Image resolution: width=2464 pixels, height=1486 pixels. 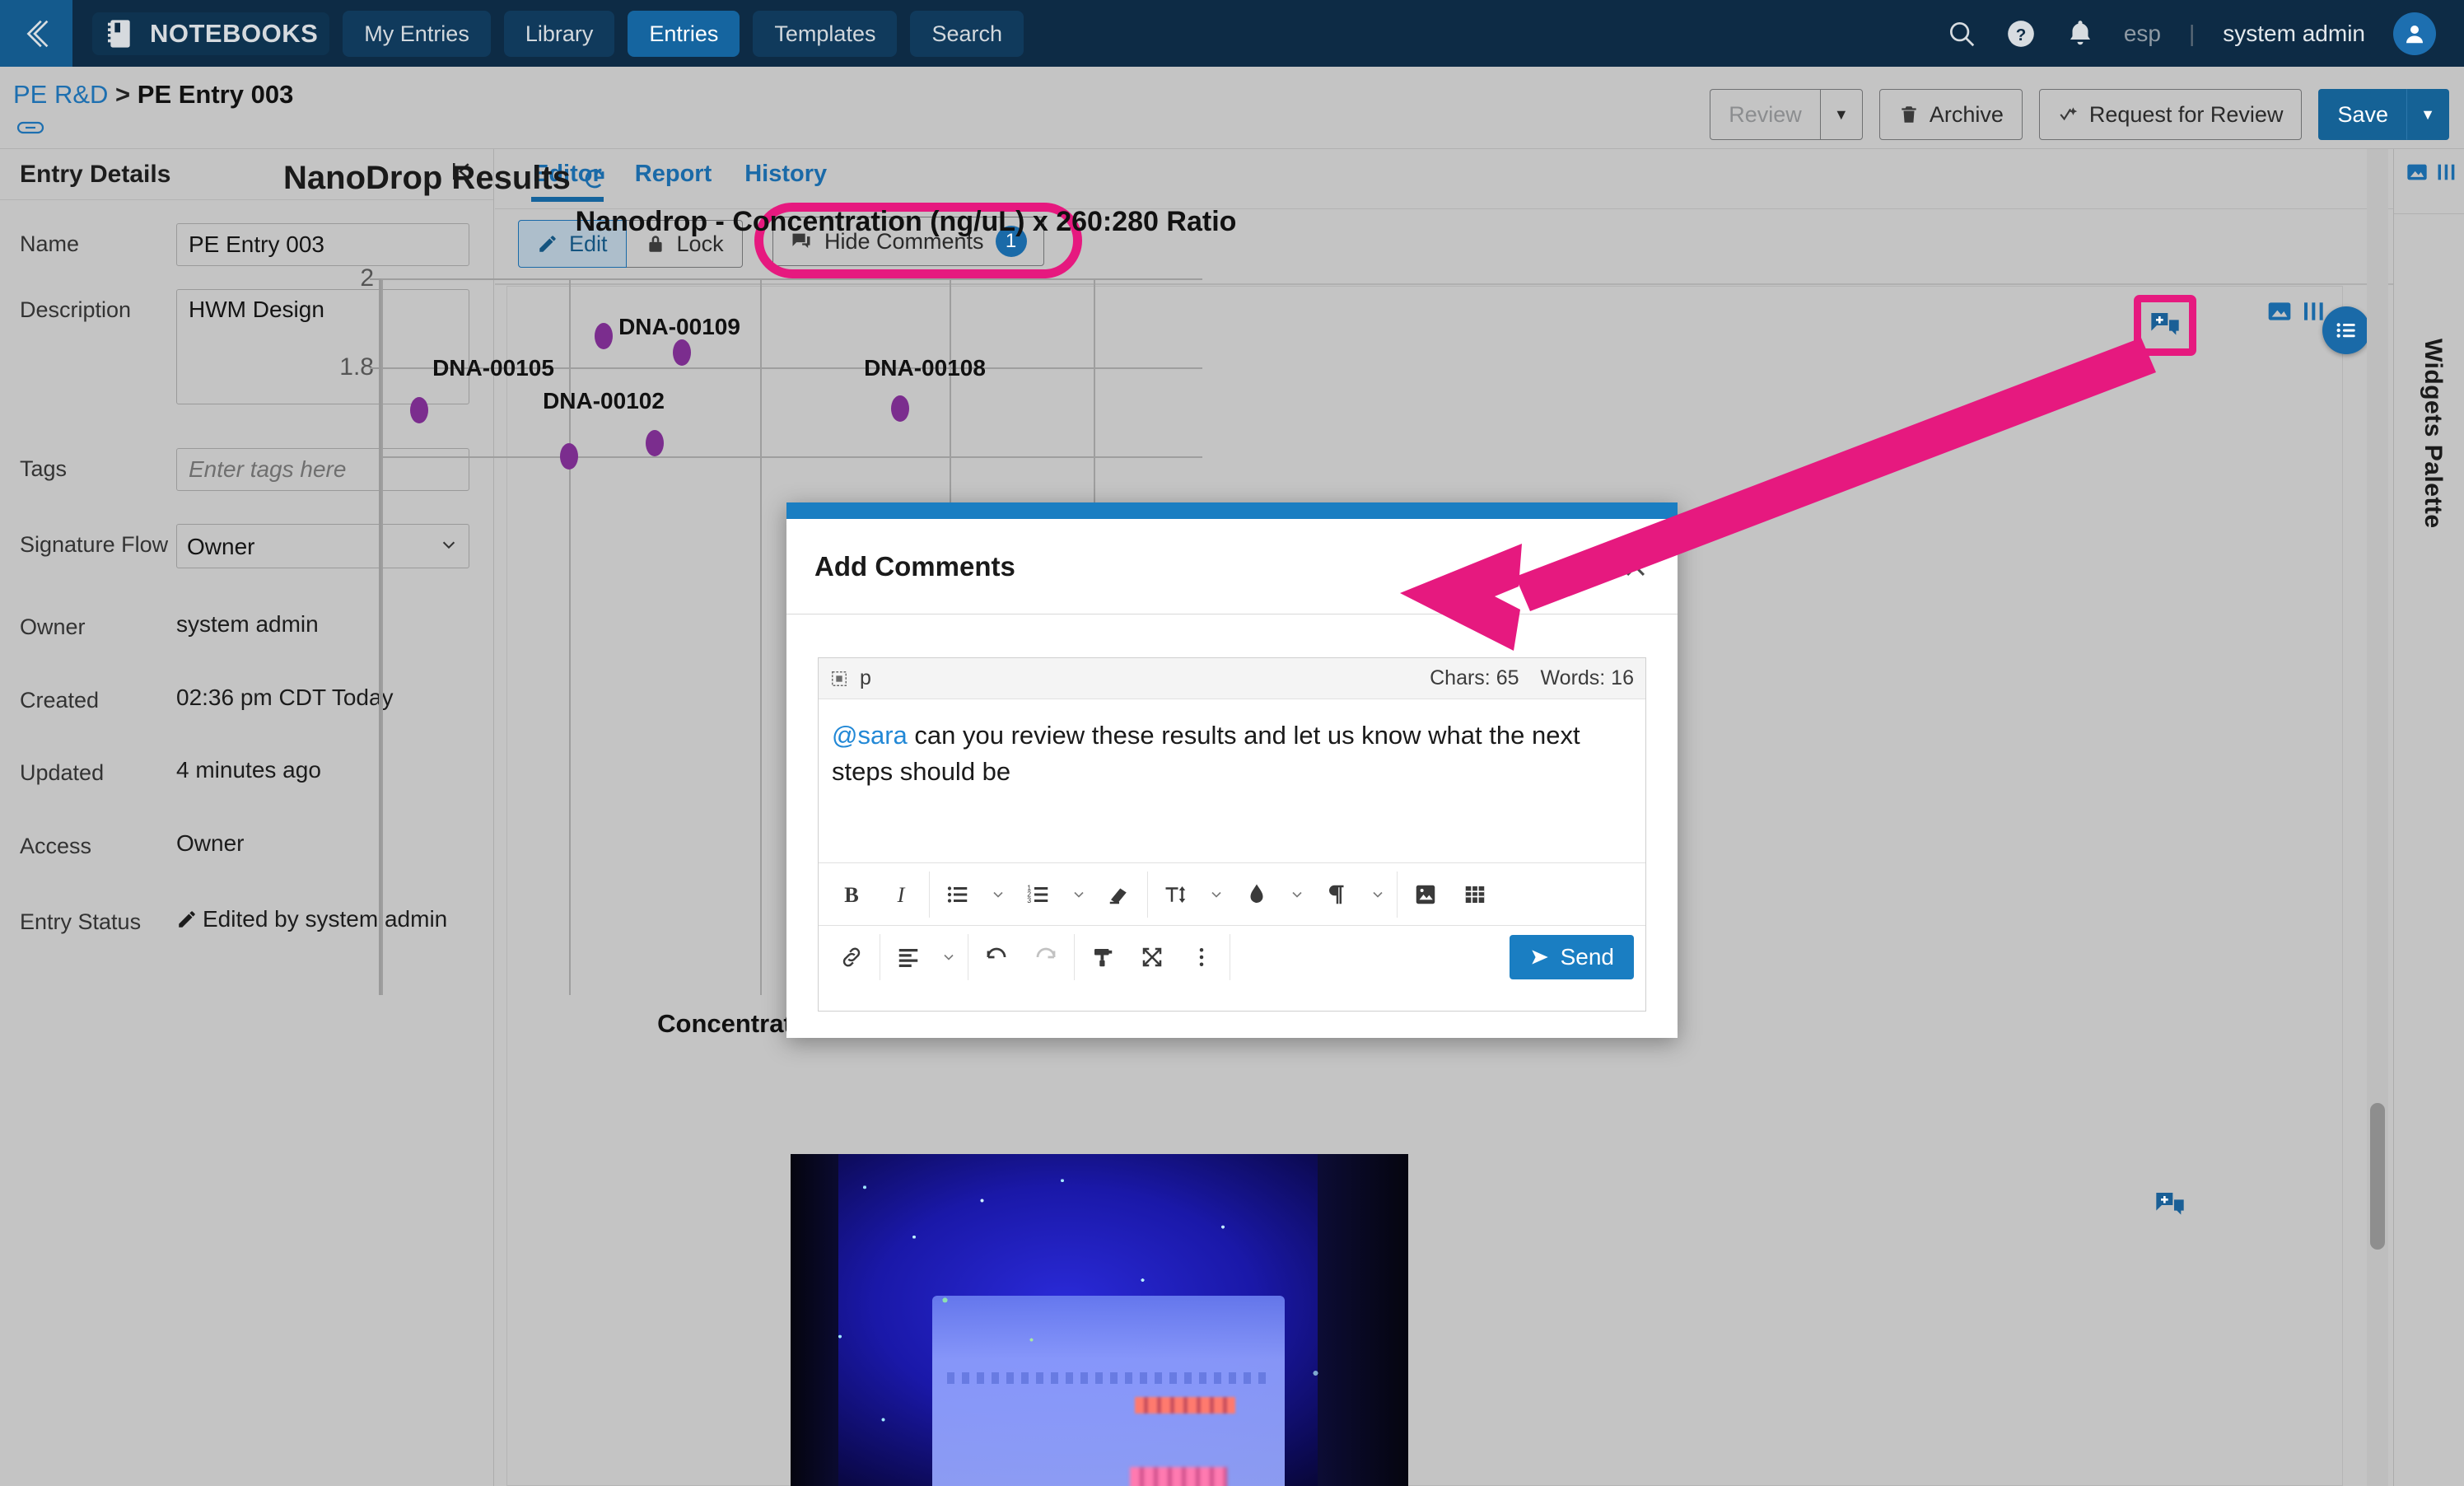 What do you see at coordinates (996, 957) in the screenshot?
I see `undo-icon` at bounding box center [996, 957].